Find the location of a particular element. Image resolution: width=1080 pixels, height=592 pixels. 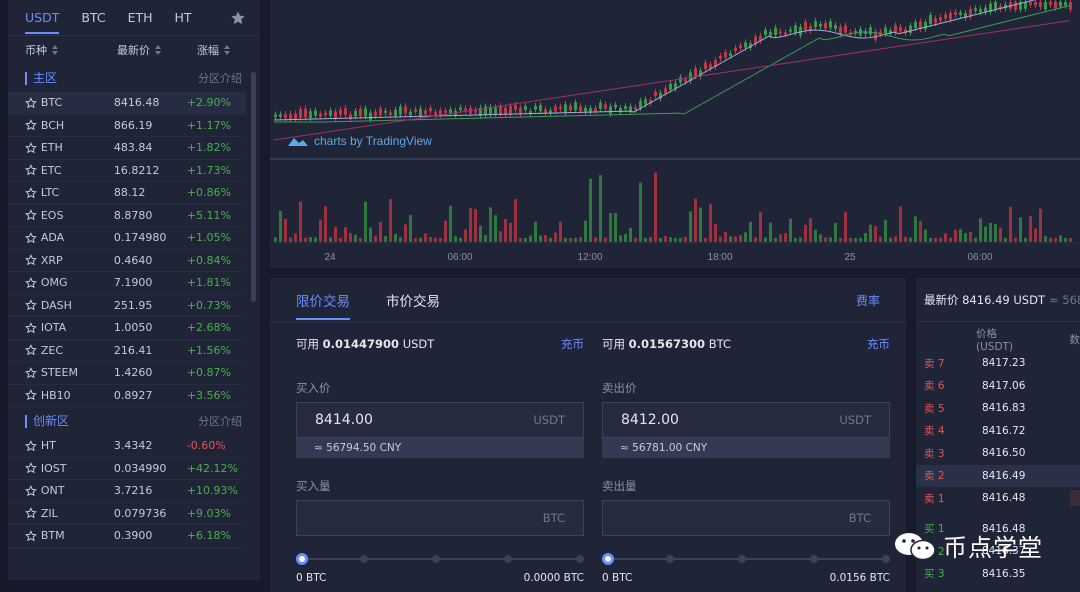

market-row-zec: ZEC 216.41 +1.56% is located at coordinates (127, 351).